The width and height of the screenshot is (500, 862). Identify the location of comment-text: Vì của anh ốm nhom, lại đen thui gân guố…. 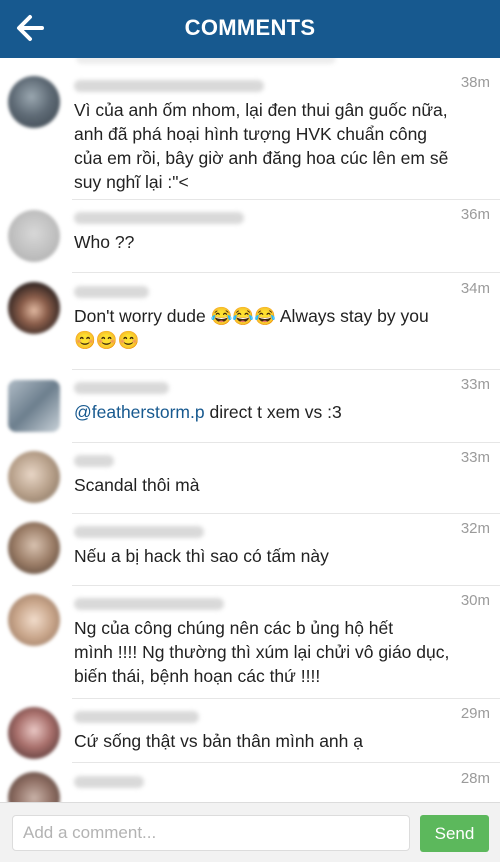
(261, 146).